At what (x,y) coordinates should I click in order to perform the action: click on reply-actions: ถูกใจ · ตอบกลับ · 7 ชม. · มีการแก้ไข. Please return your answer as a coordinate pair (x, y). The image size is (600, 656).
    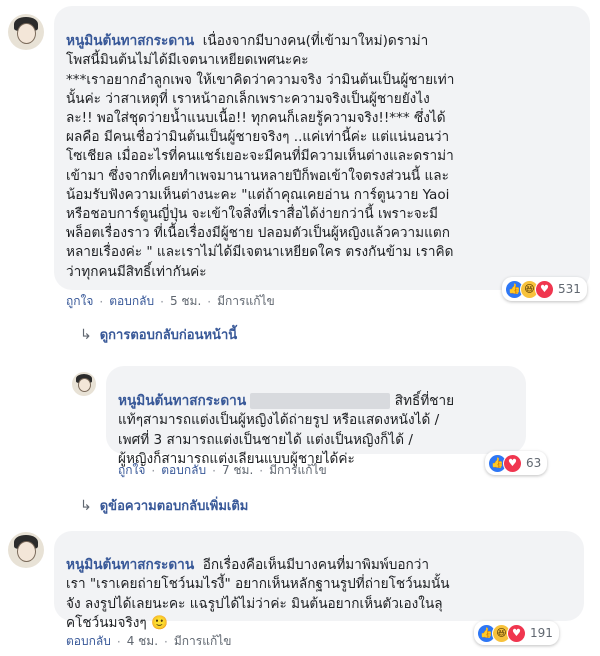
    Looking at the image, I should click on (222, 470).